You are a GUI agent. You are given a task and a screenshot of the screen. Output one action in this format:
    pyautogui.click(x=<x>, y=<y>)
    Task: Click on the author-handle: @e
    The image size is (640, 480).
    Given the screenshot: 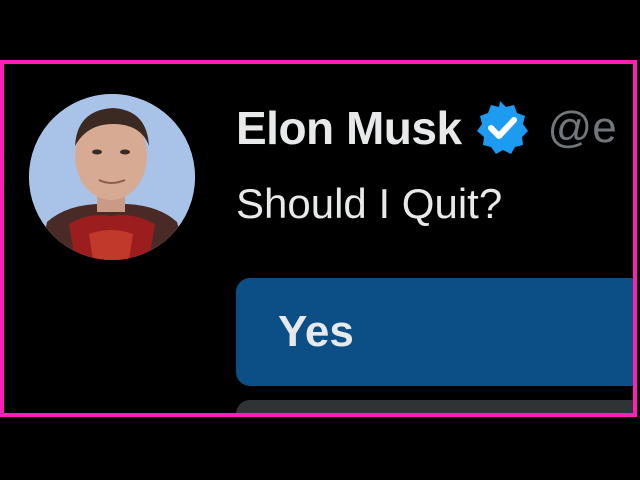 What is the action you would take?
    pyautogui.click(x=582, y=128)
    